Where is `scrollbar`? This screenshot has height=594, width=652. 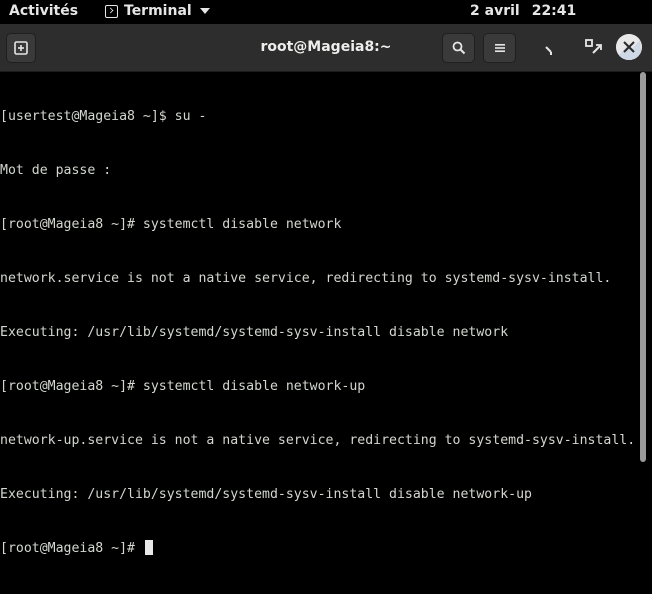 scrollbar is located at coordinates (643, 267).